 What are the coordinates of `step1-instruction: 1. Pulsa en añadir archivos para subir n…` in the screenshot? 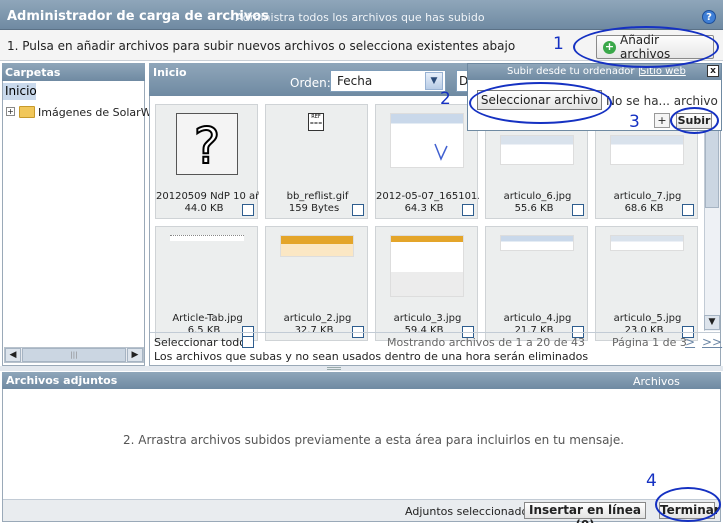 It's located at (261, 46).